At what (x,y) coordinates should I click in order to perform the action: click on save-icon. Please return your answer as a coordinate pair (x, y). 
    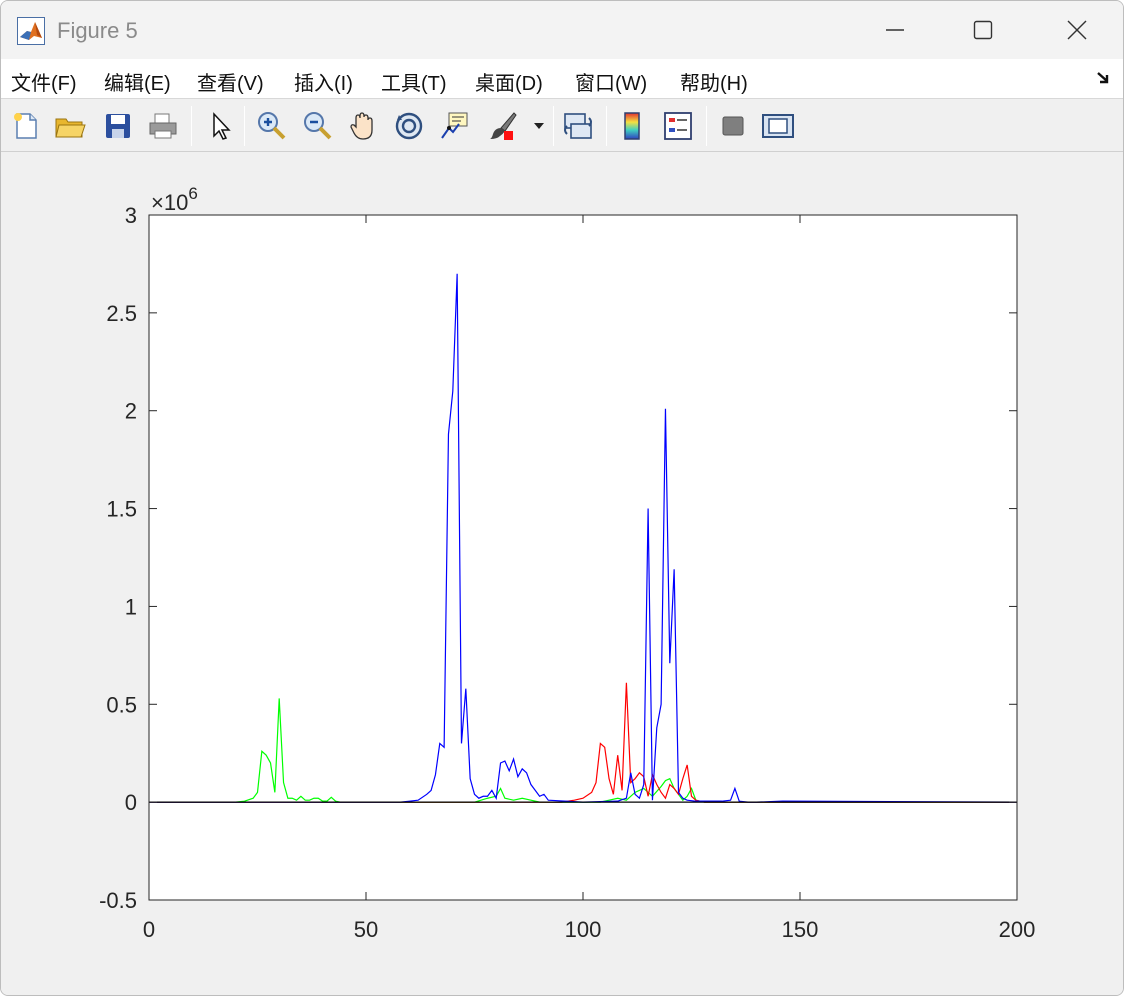
    Looking at the image, I should click on (118, 126).